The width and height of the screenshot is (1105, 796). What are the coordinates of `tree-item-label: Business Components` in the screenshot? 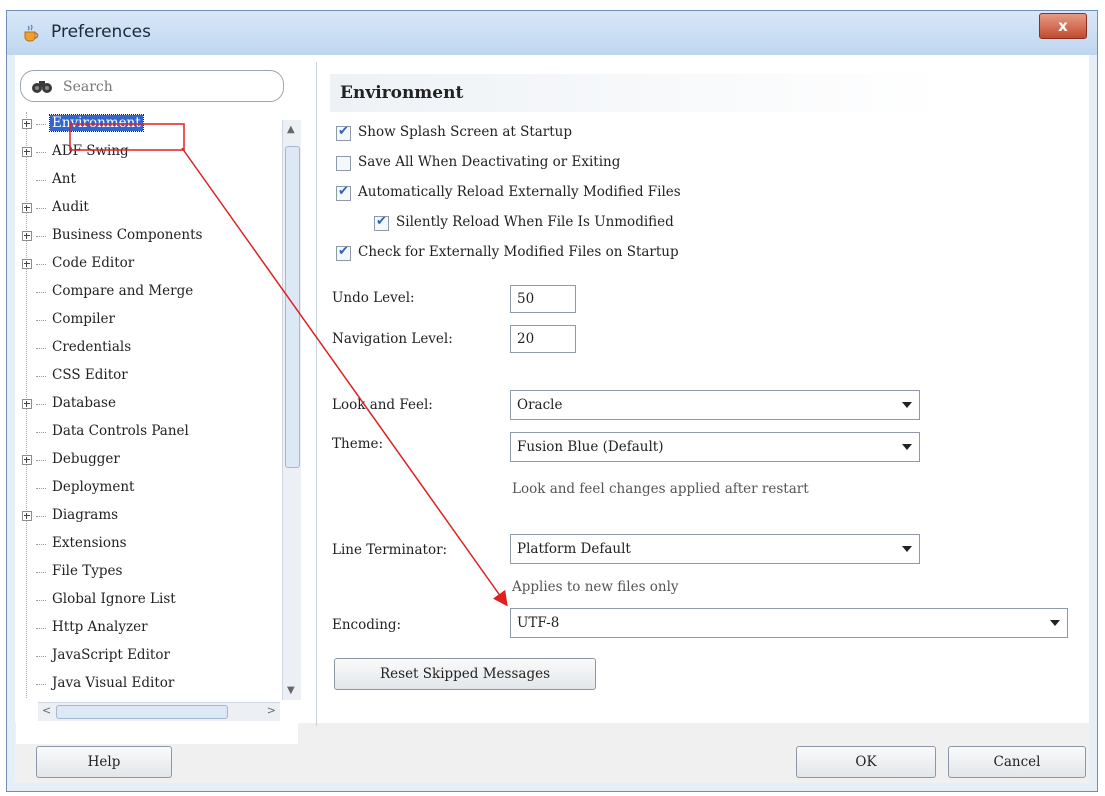 It's located at (127, 235).